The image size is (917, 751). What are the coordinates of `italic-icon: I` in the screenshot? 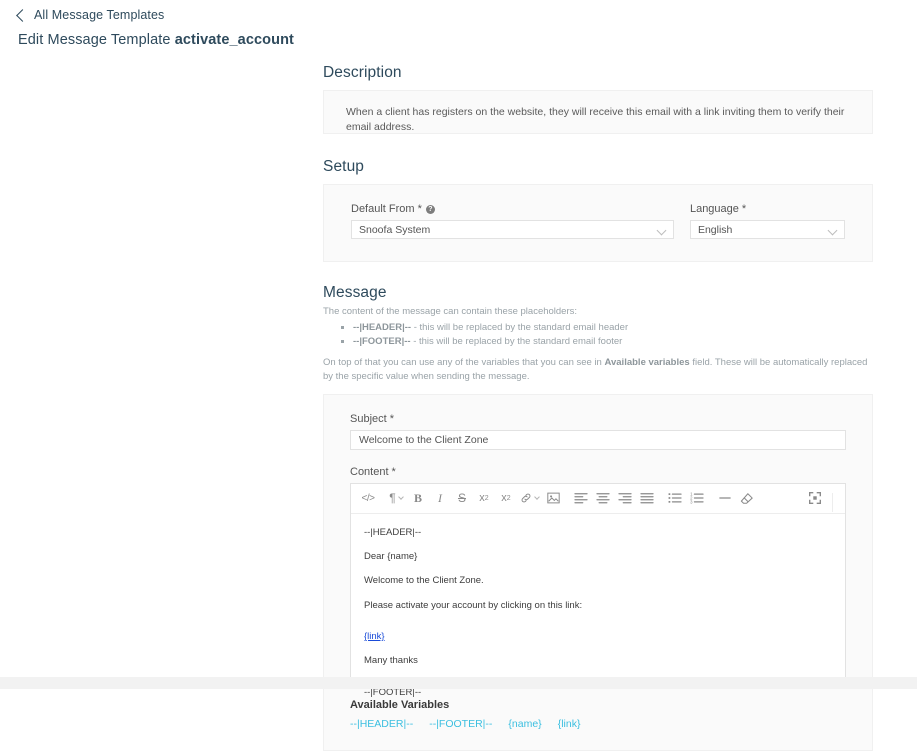 It's located at (440, 498).